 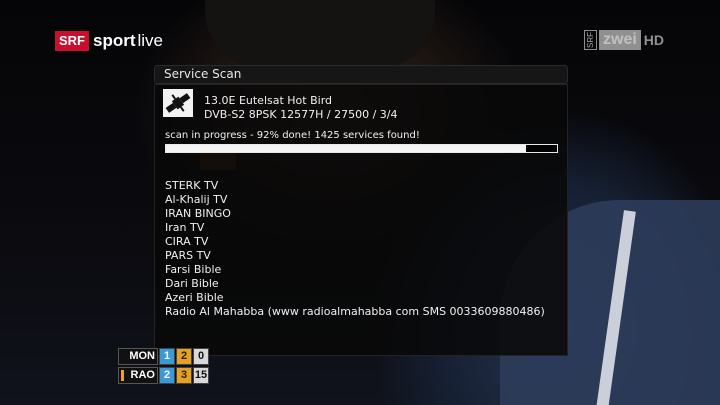 I want to click on player1-game: 0, so click(x=201, y=356).